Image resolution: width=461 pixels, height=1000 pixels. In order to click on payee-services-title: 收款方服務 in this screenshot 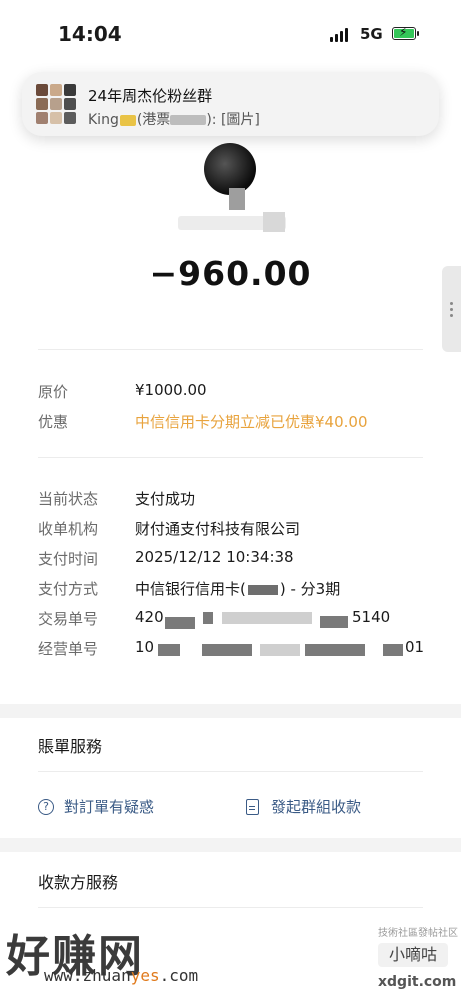, I will do `click(78, 882)`.